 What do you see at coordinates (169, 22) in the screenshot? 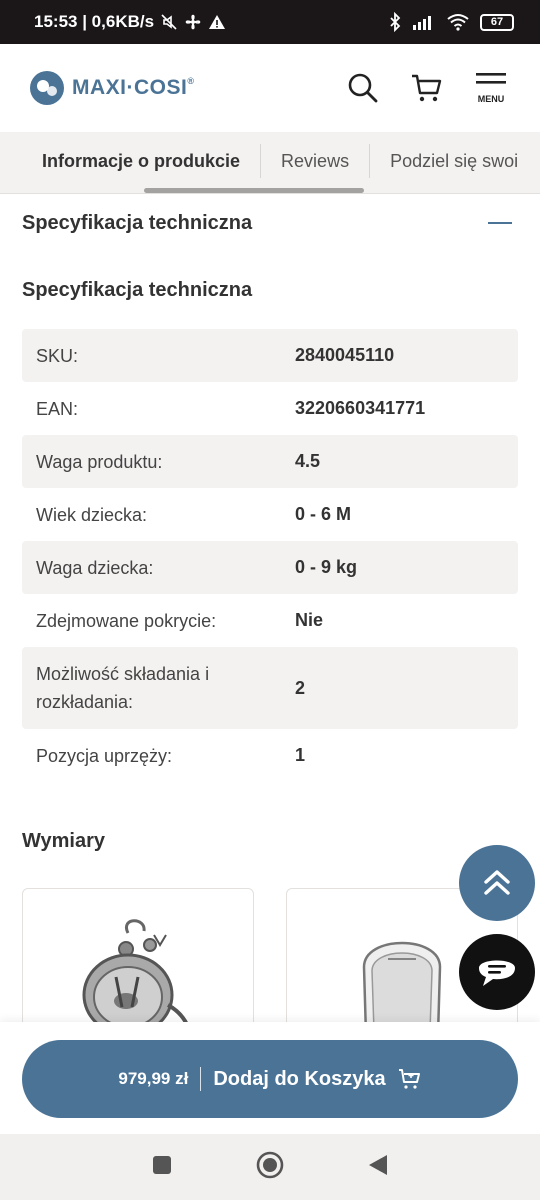
I see `mute-icon` at bounding box center [169, 22].